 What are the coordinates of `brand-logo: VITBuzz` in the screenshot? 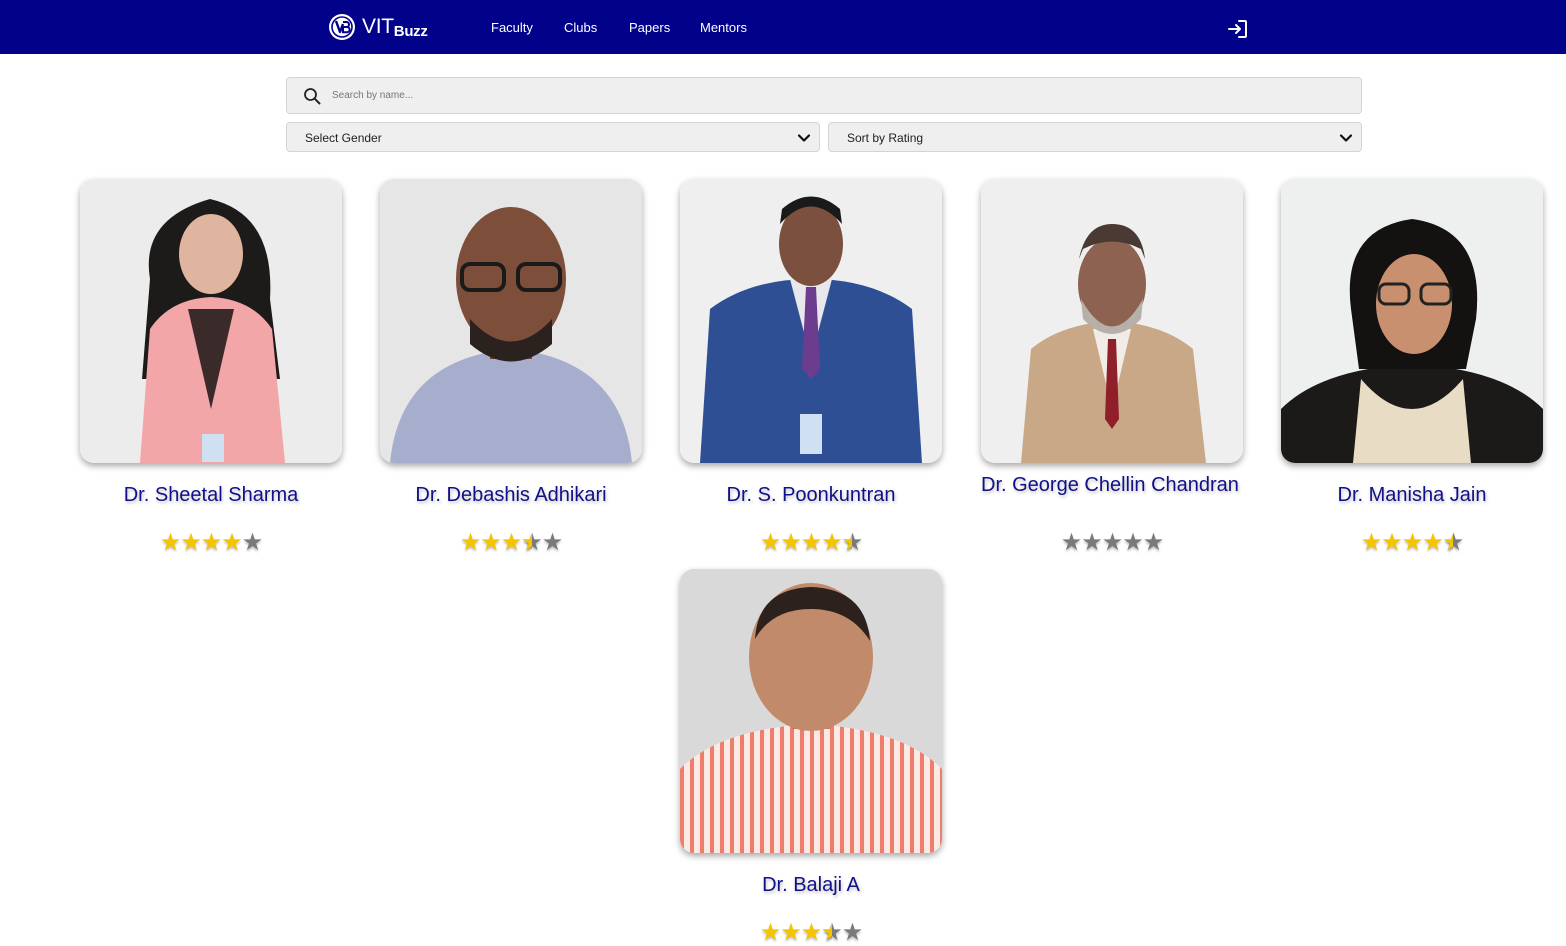 It's located at (378, 27).